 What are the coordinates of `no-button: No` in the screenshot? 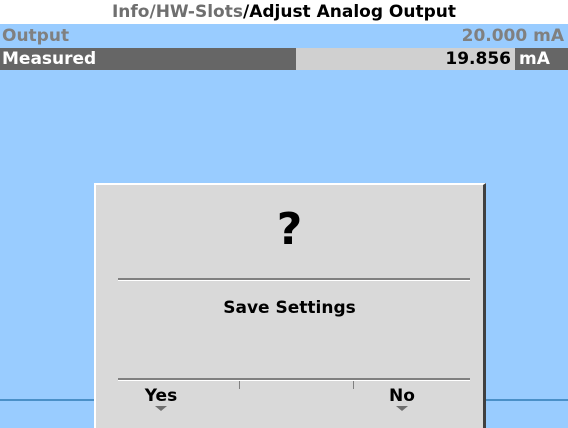 It's located at (402, 398).